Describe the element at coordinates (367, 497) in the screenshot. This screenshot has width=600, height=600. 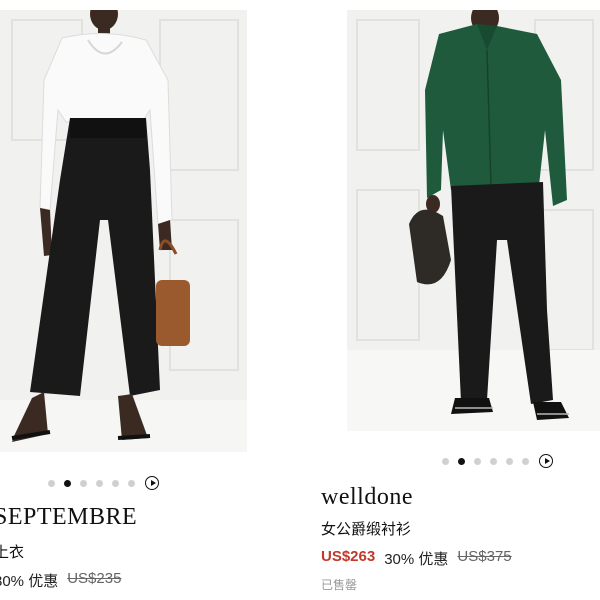
I see `product-brand: welldone` at that location.